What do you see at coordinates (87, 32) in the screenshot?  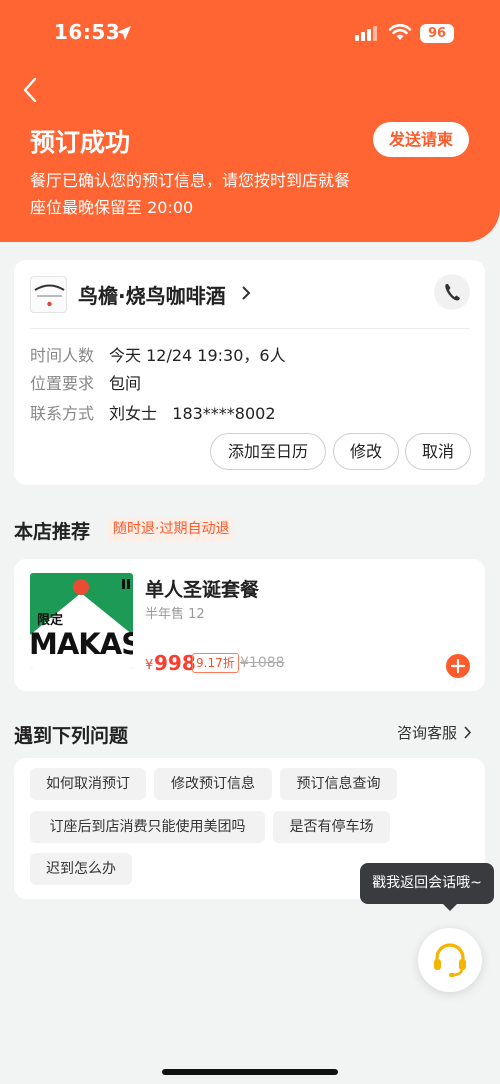 I see `status-time: 16:53` at bounding box center [87, 32].